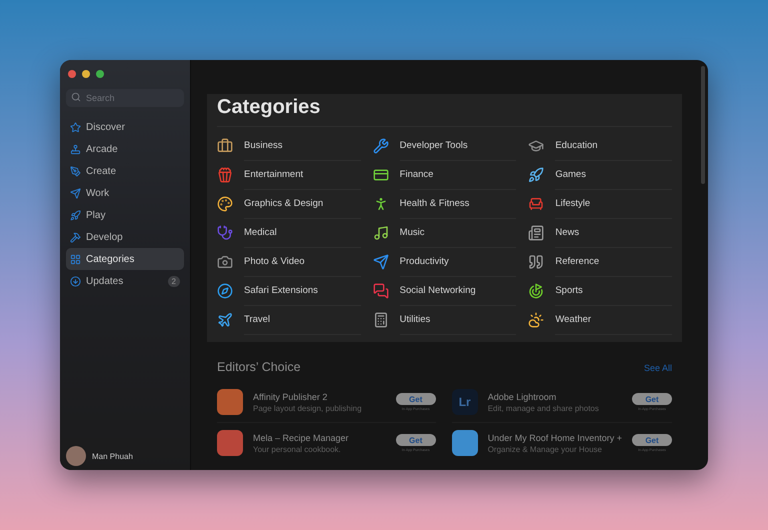 Image resolution: width=768 pixels, height=530 pixels. What do you see at coordinates (613, 261) in the screenshot?
I see `category-link: Reference` at bounding box center [613, 261].